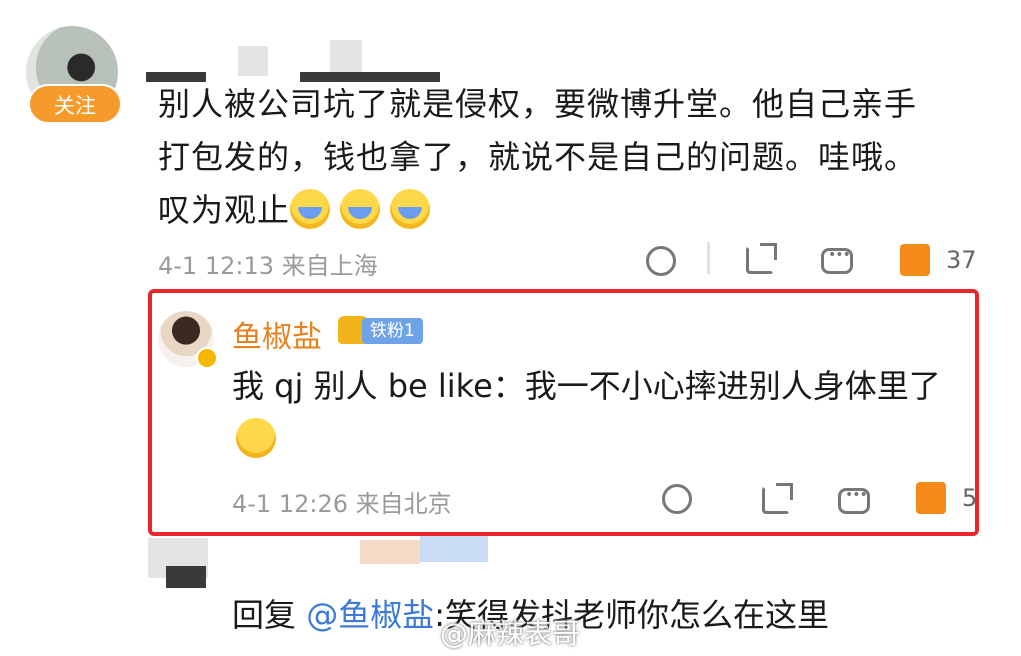  What do you see at coordinates (708, 258) in the screenshot?
I see `divider` at bounding box center [708, 258].